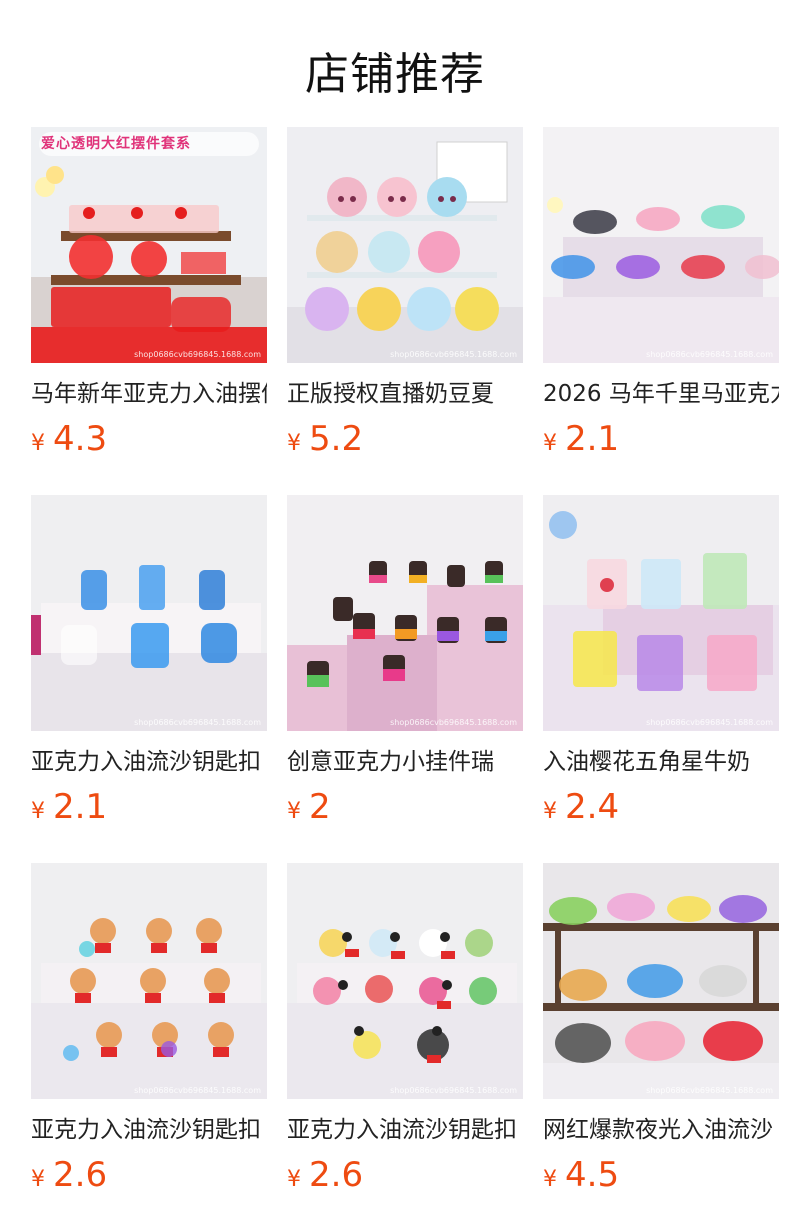 The width and height of the screenshot is (790, 1232). I want to click on product-price: ¥ 4.5, so click(661, 1175).